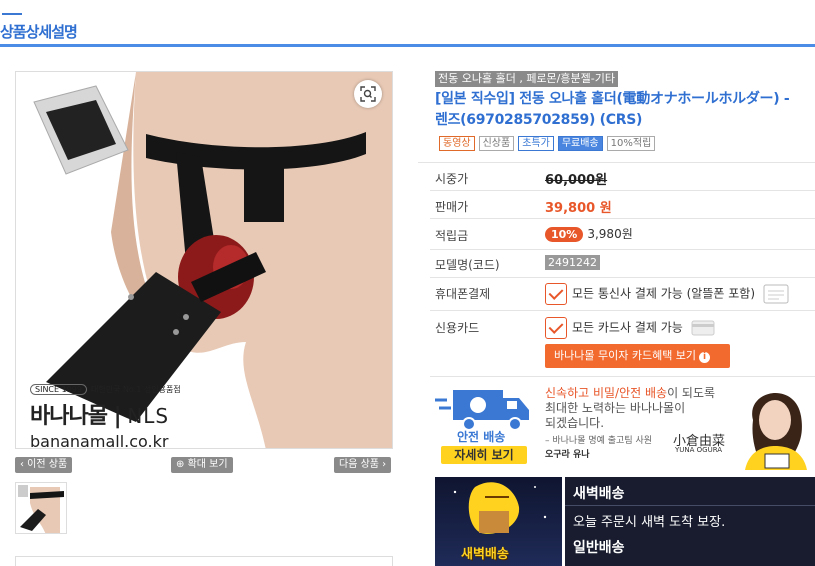 This screenshot has height=566, width=815. What do you see at coordinates (599, 441) in the screenshot?
I see `quote-role: – 바나나몰 명예 출고팀 사원` at bounding box center [599, 441].